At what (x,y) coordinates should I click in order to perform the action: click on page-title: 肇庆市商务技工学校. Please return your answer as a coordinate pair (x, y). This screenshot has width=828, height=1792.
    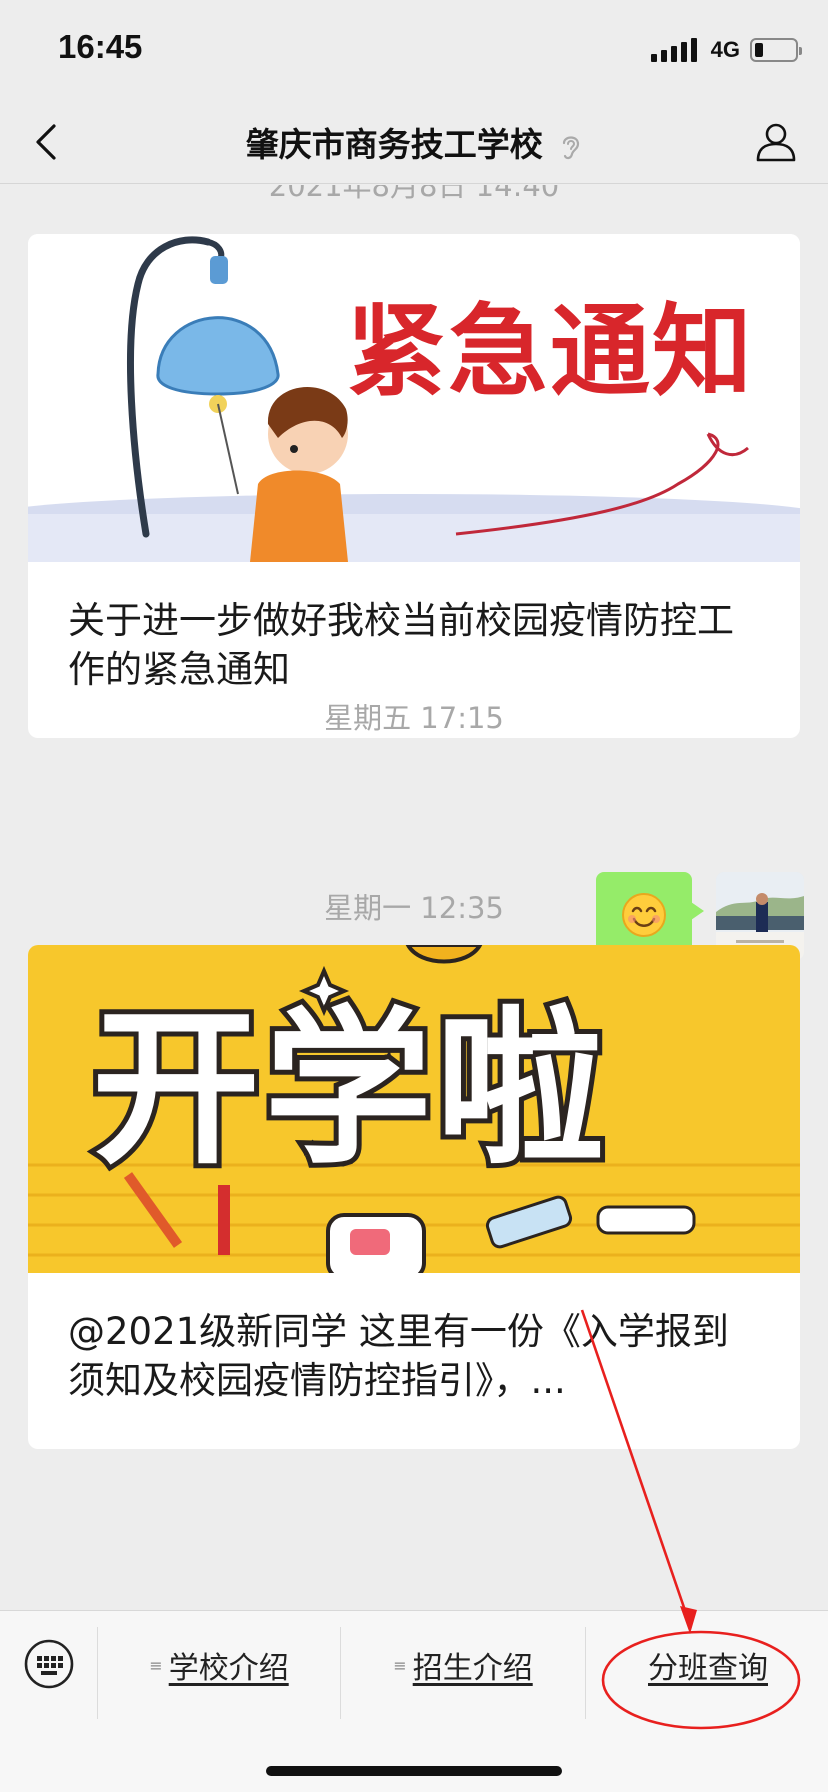
    Looking at the image, I should click on (414, 142).